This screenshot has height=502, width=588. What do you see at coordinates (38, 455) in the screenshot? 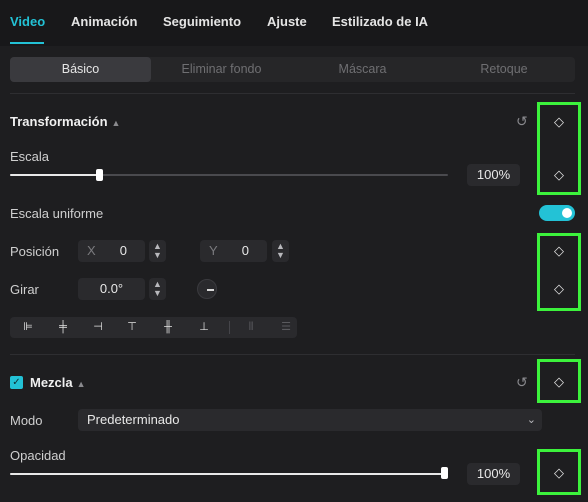
I see `opacity-label: Opacidad` at bounding box center [38, 455].